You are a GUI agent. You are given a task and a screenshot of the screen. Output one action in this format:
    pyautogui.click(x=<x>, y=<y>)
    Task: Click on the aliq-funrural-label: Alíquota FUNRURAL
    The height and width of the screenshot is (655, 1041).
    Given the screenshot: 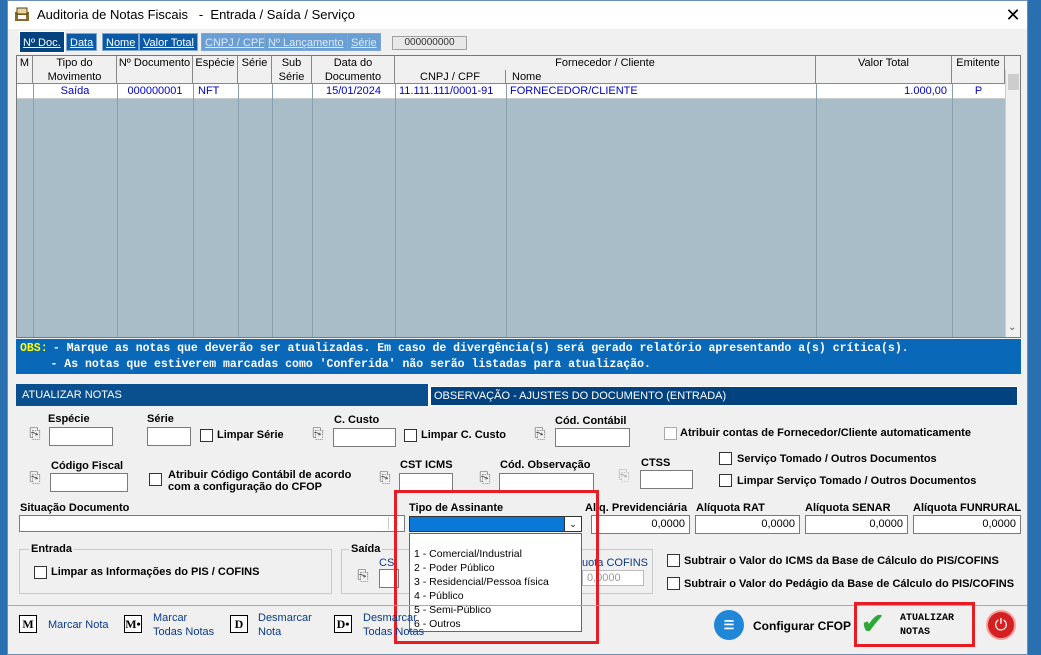 What is the action you would take?
    pyautogui.click(x=967, y=508)
    